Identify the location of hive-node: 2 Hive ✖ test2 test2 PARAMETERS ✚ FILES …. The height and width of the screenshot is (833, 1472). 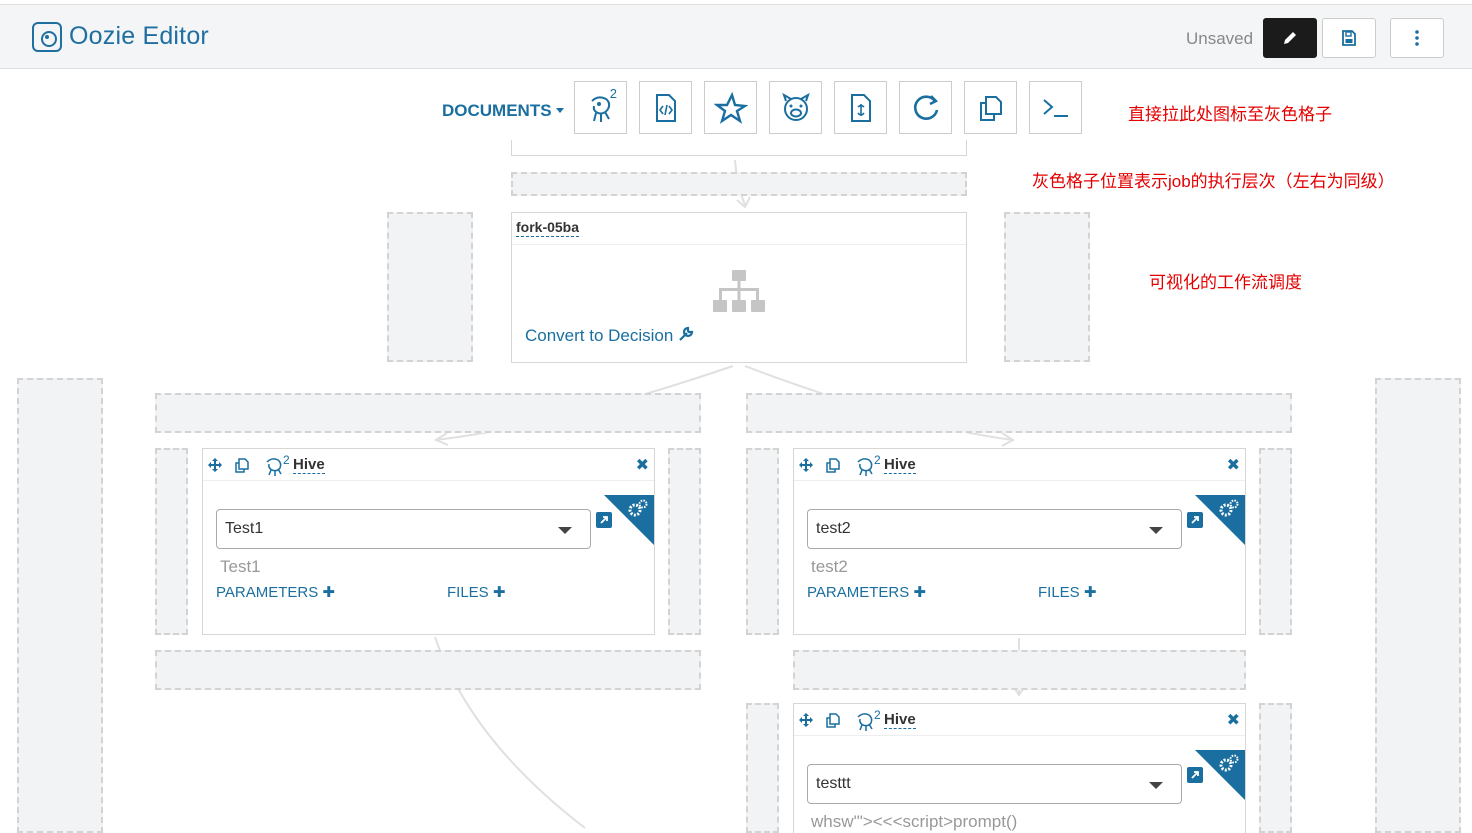
(1019, 541).